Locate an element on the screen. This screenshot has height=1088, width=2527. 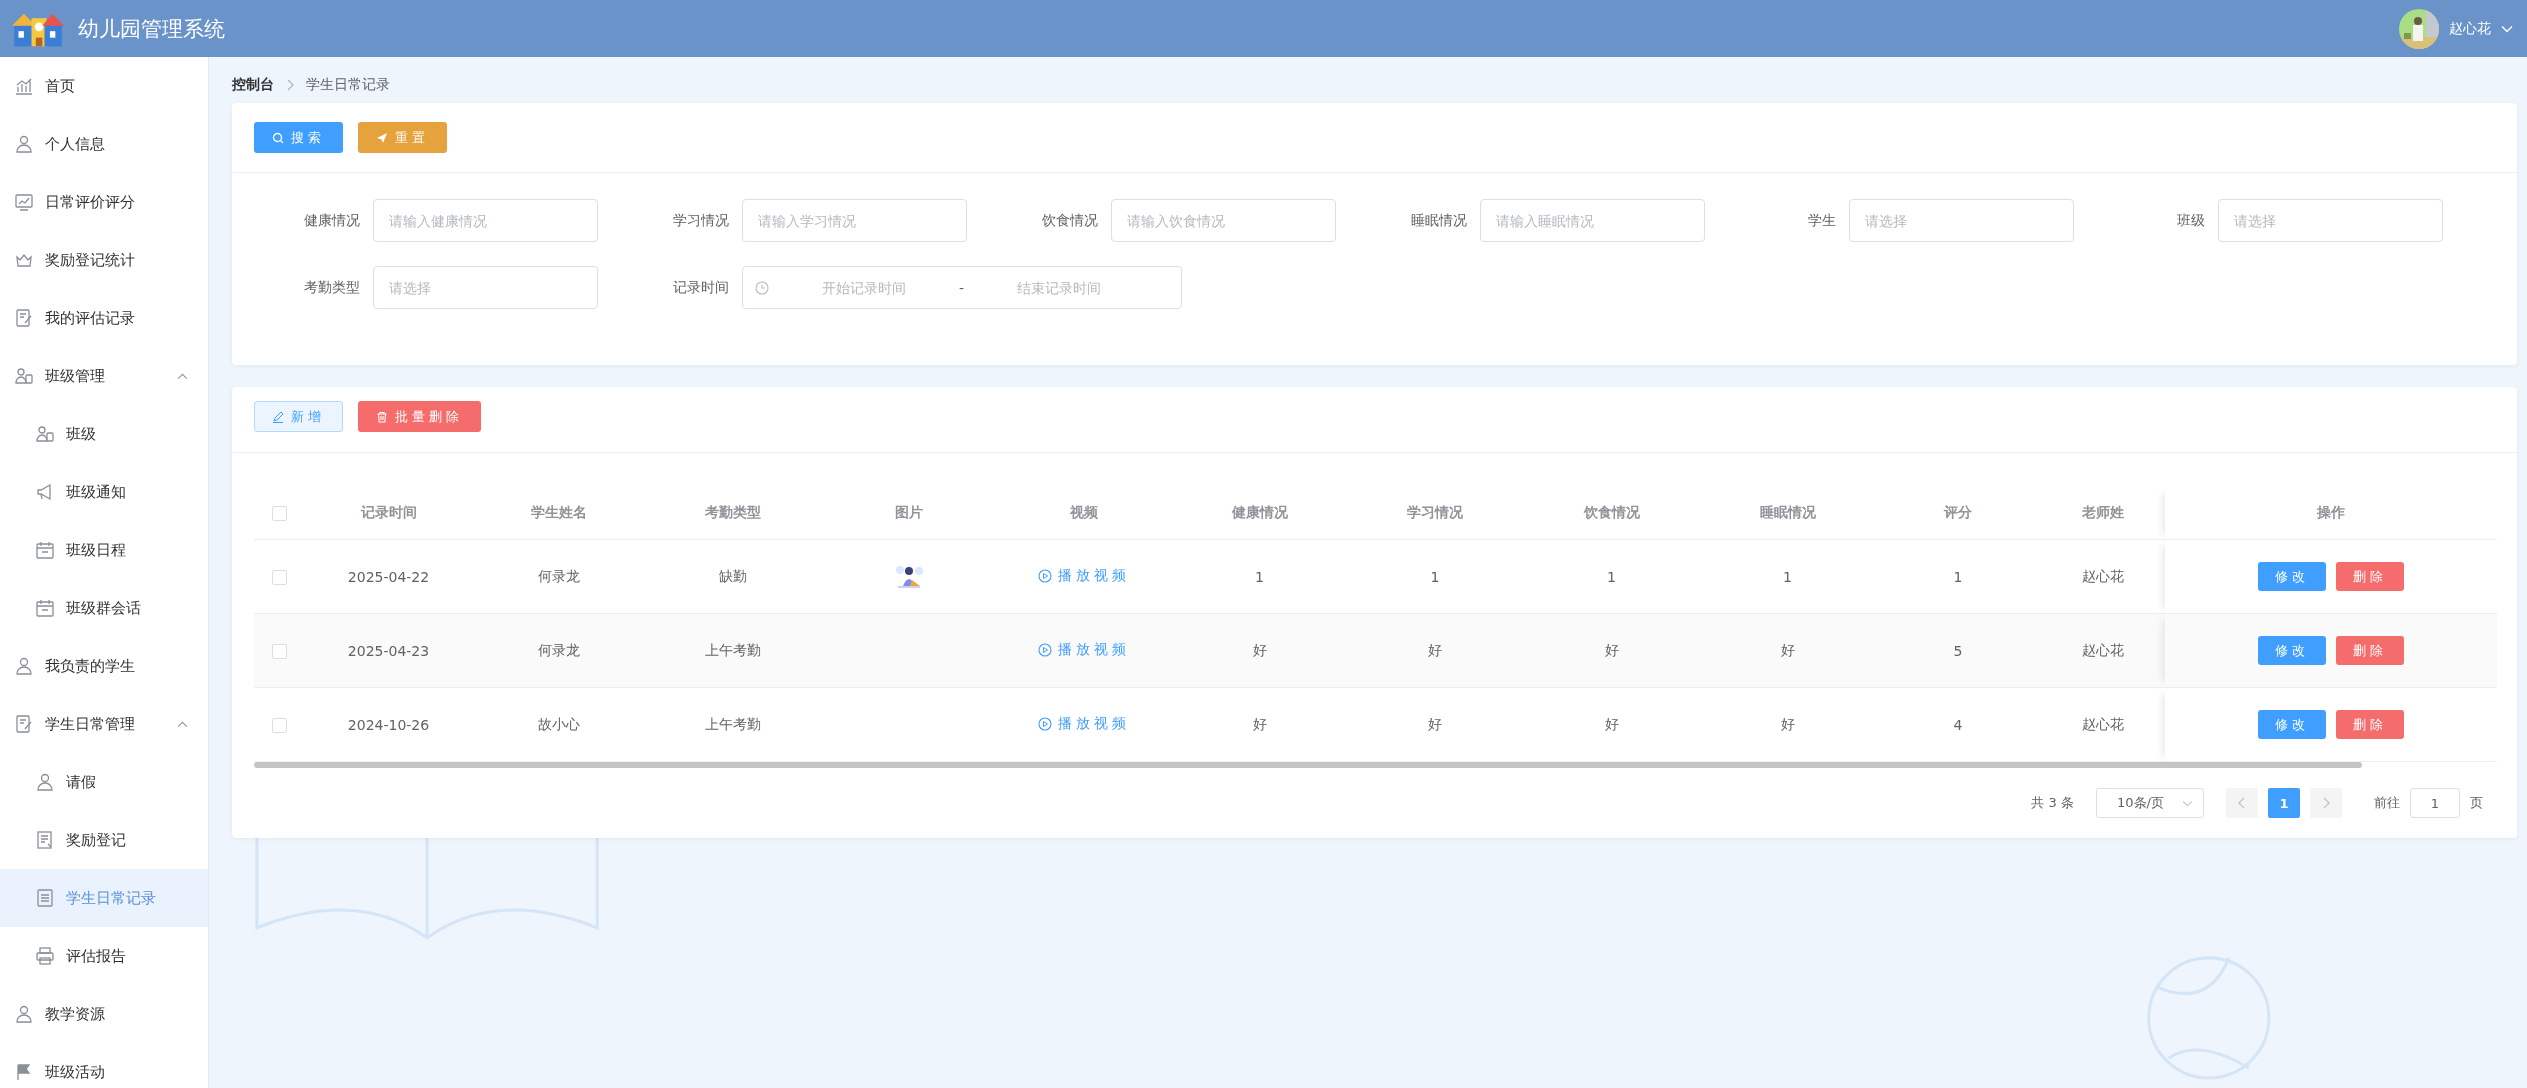
table-cell: 2025-04-23 is located at coordinates (388, 650).